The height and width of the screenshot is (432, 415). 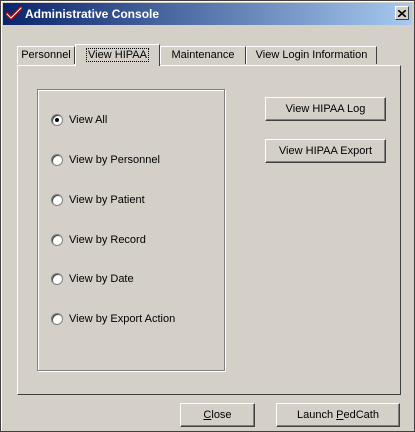 I want to click on view-hipaa-export-button: View HIPAA Export, so click(x=325, y=151).